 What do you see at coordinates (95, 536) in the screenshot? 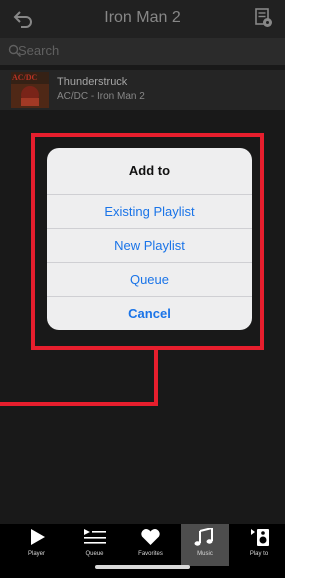
I see `queue-icon` at bounding box center [95, 536].